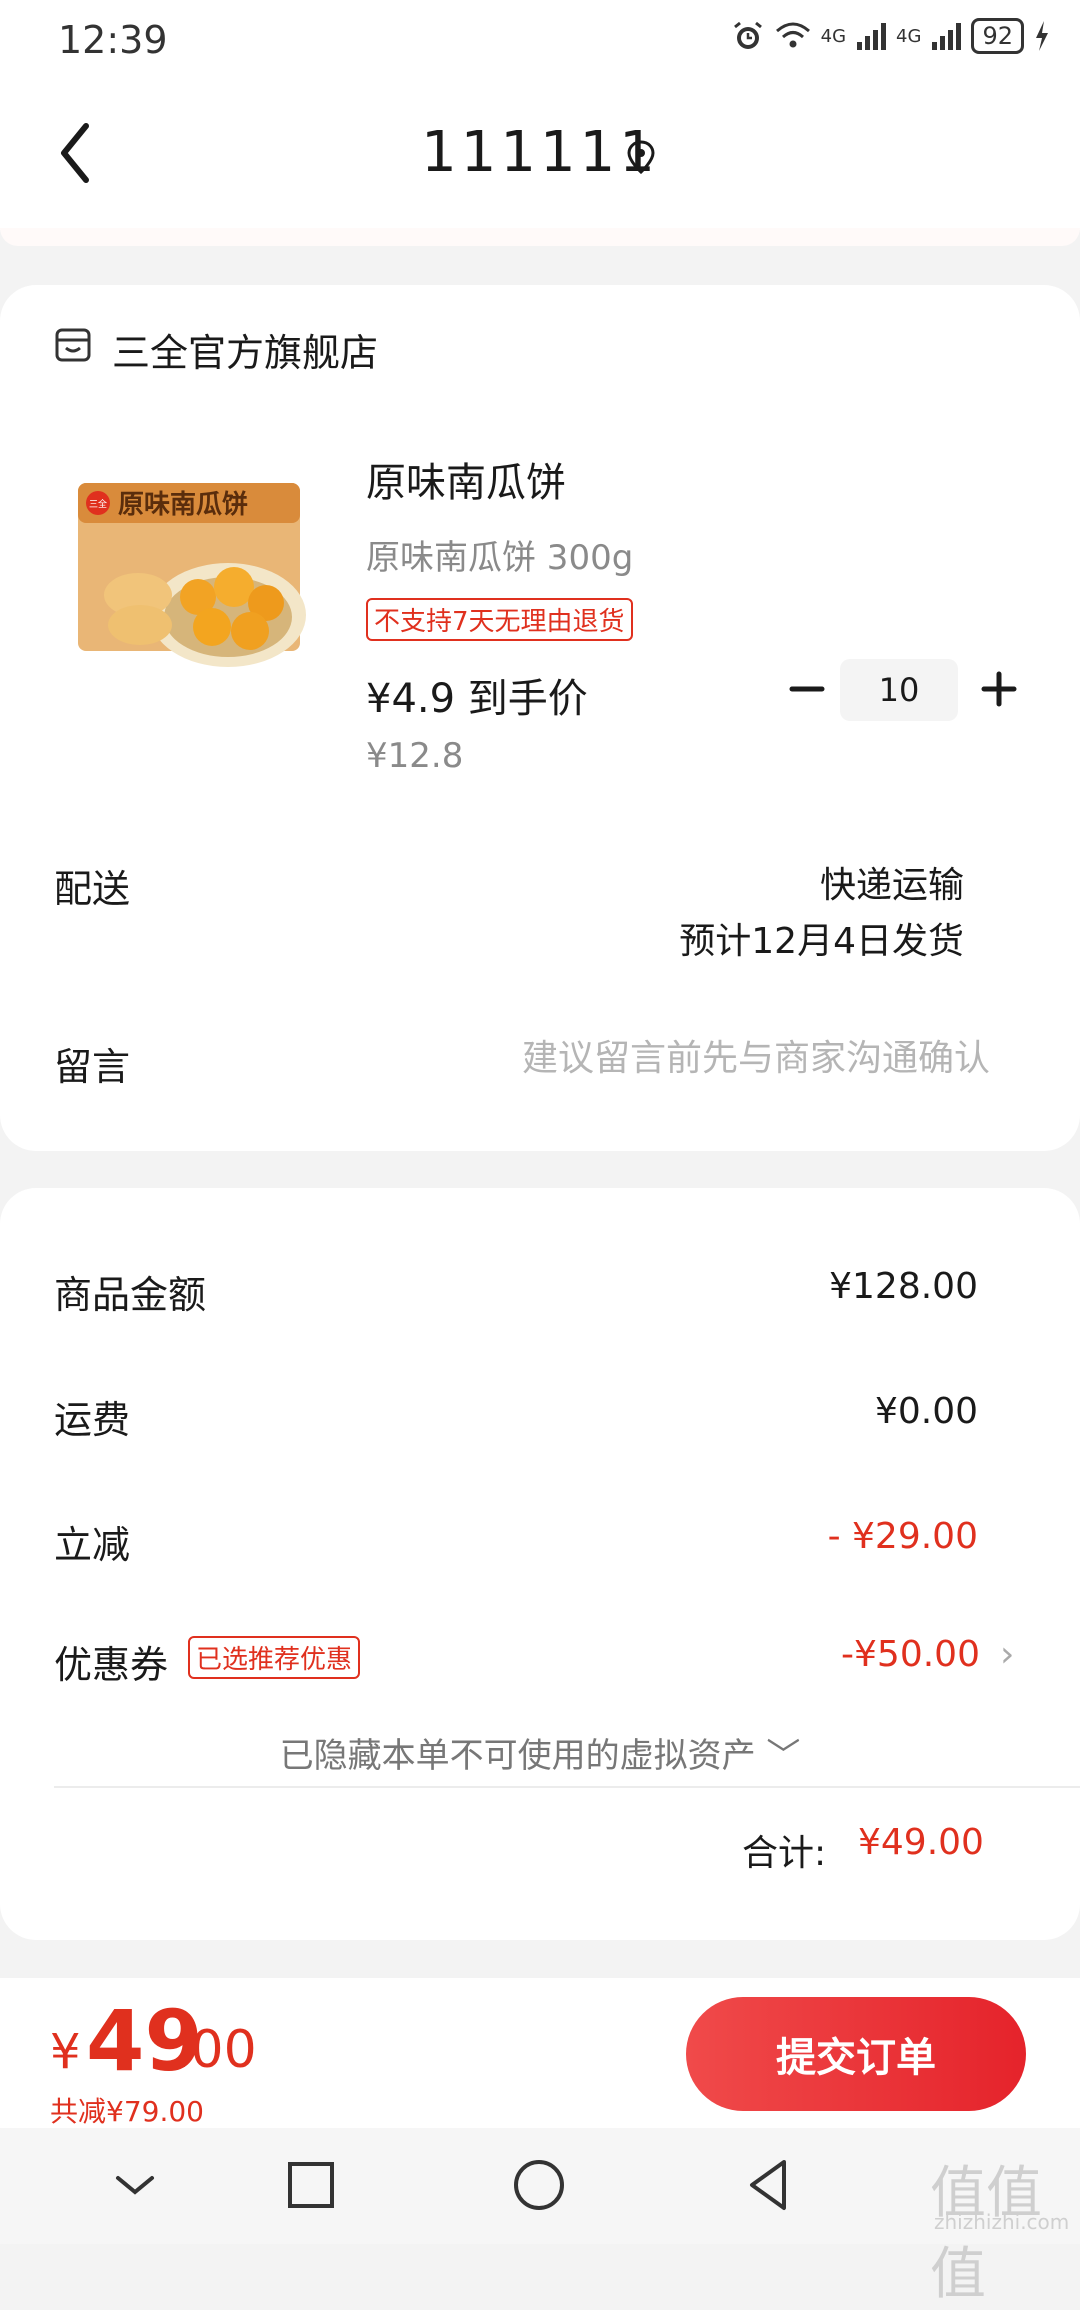 The image size is (1080, 2310). What do you see at coordinates (127, 2111) in the screenshot?
I see `total-saved: 共减¥79.00` at bounding box center [127, 2111].